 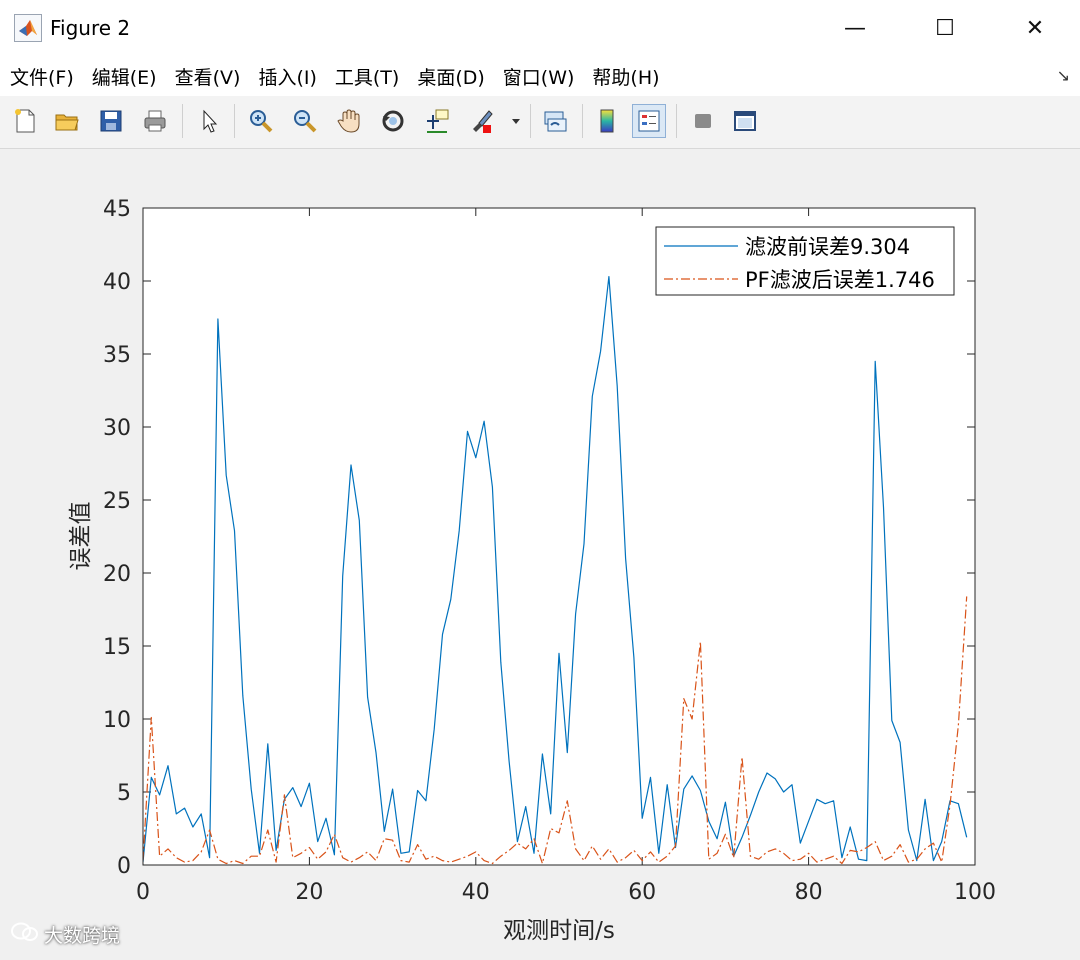 I want to click on matlab-logo-icon, so click(x=28, y=28).